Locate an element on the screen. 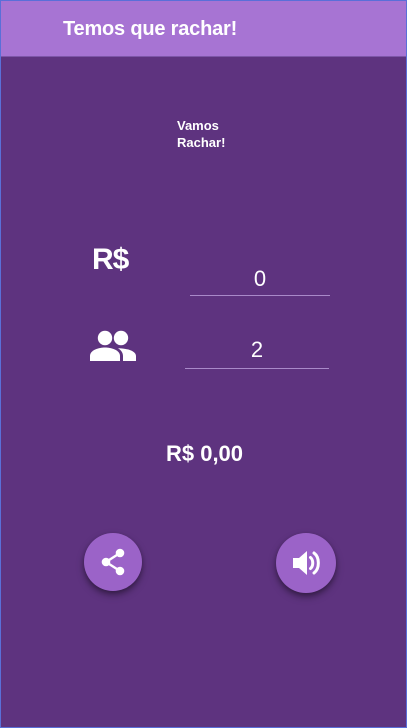 The height and width of the screenshot is (728, 407). share-icon is located at coordinates (113, 562).